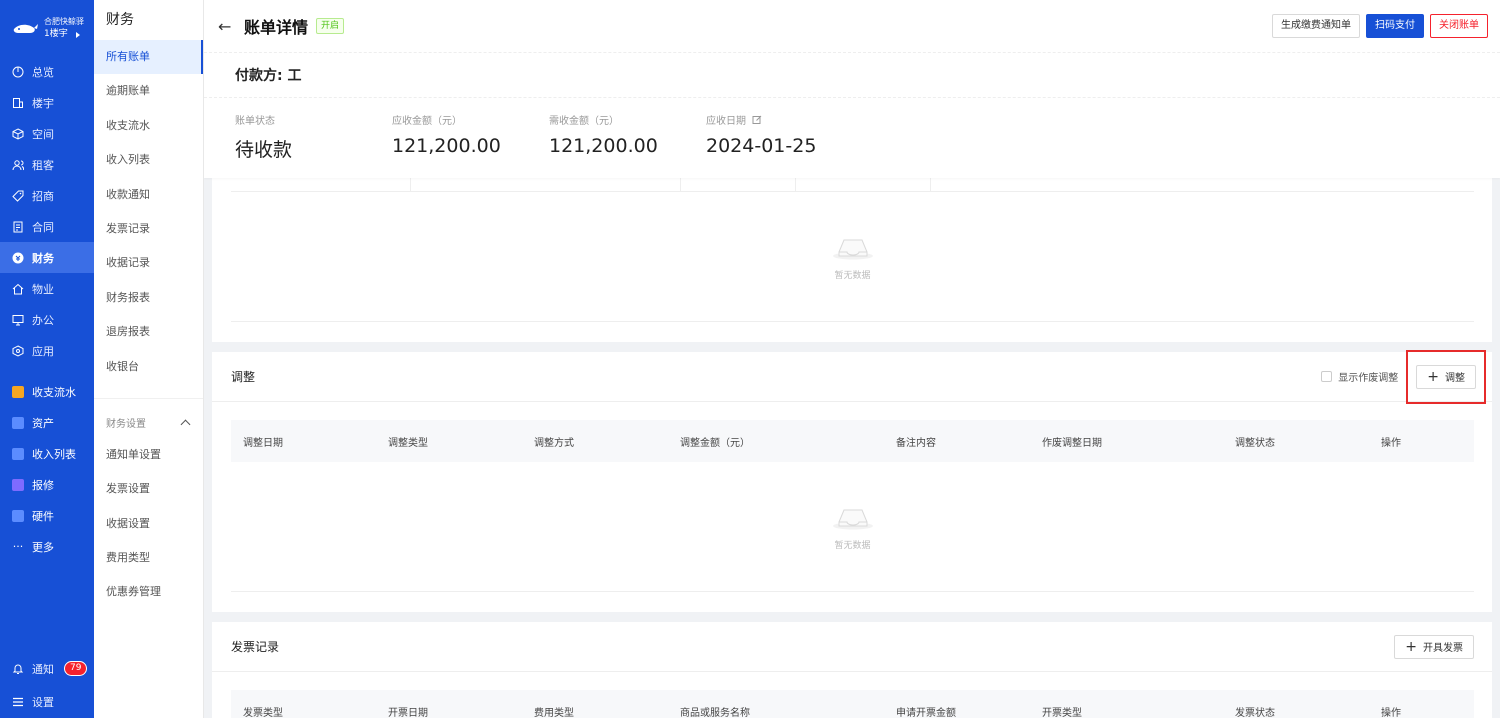  Describe the element at coordinates (263, 712) in the screenshot. I see `column-header: 发票类型` at that location.